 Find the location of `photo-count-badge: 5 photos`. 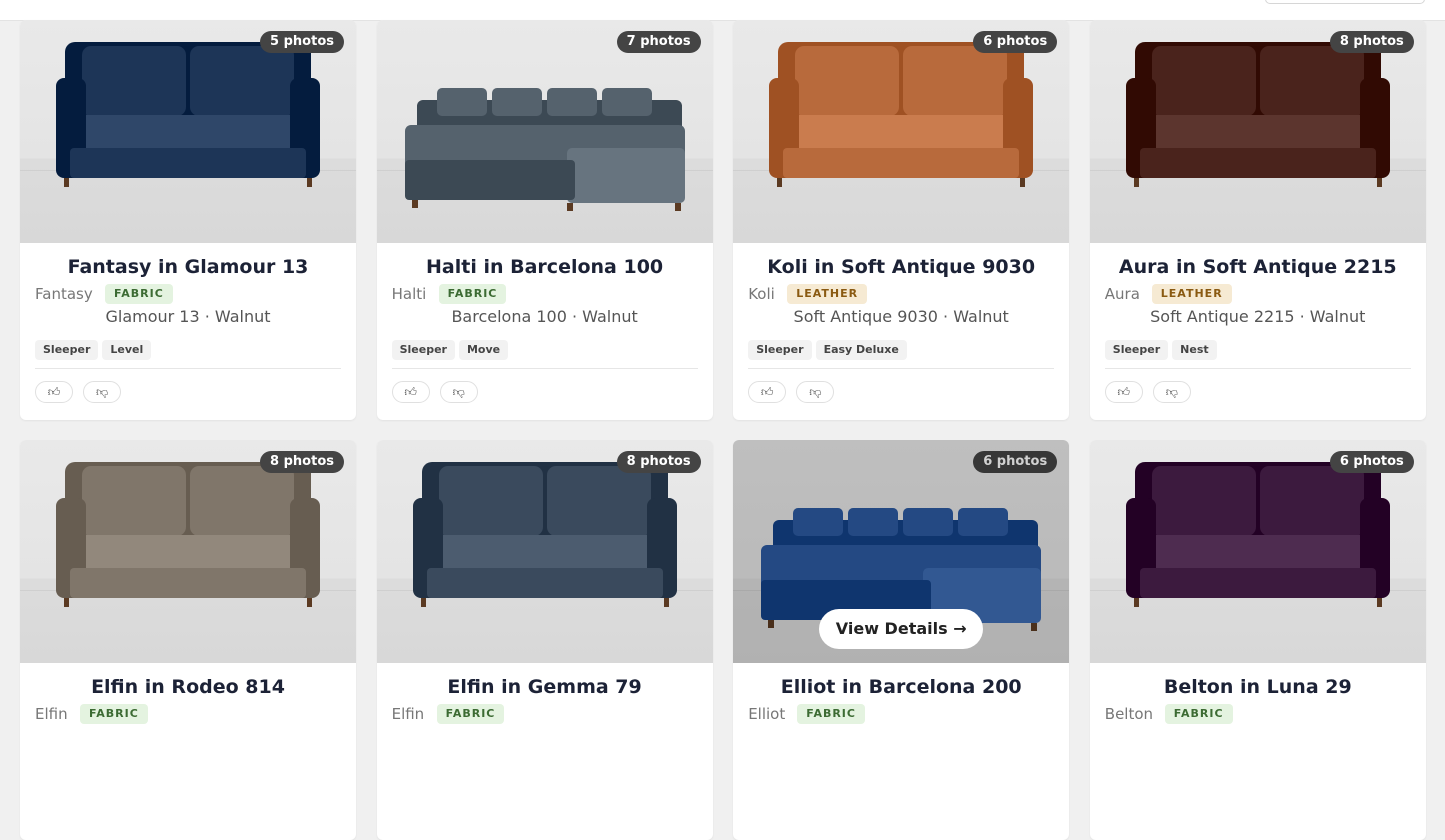

photo-count-badge: 5 photos is located at coordinates (302, 42).